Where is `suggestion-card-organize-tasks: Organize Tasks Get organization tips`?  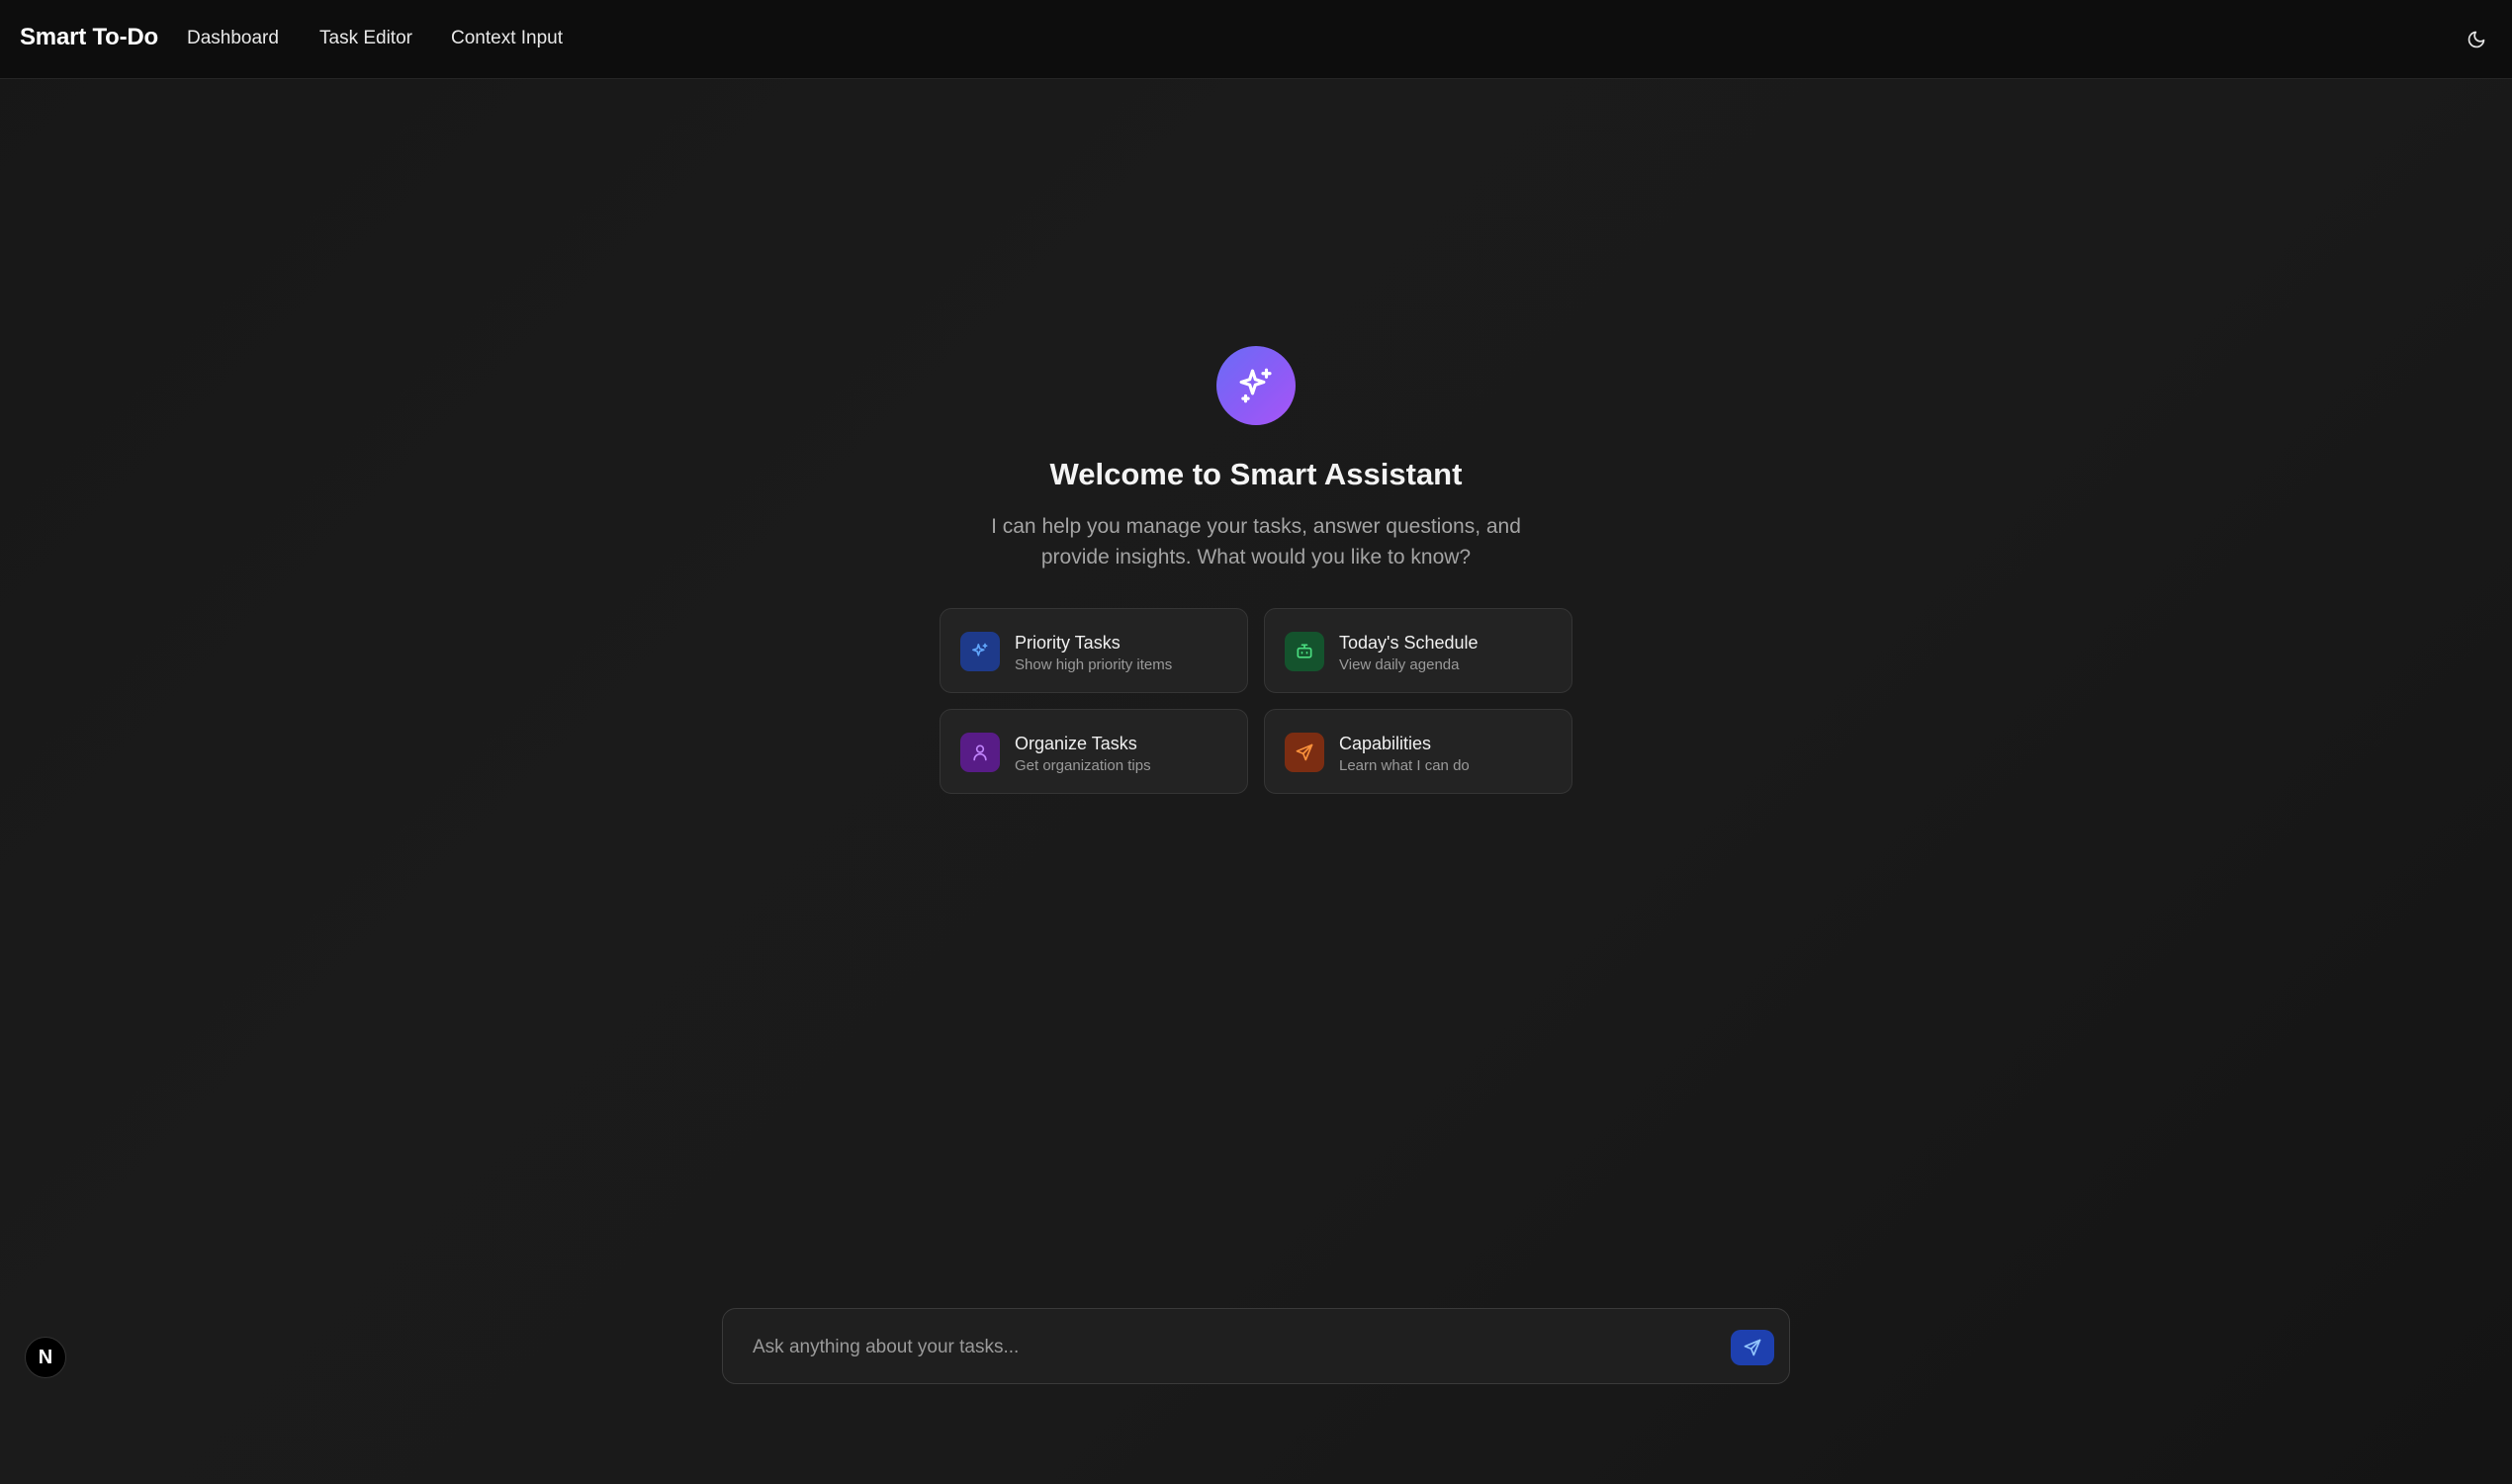
suggestion-card-organize-tasks: Organize Tasks Get organization tips is located at coordinates (1094, 752).